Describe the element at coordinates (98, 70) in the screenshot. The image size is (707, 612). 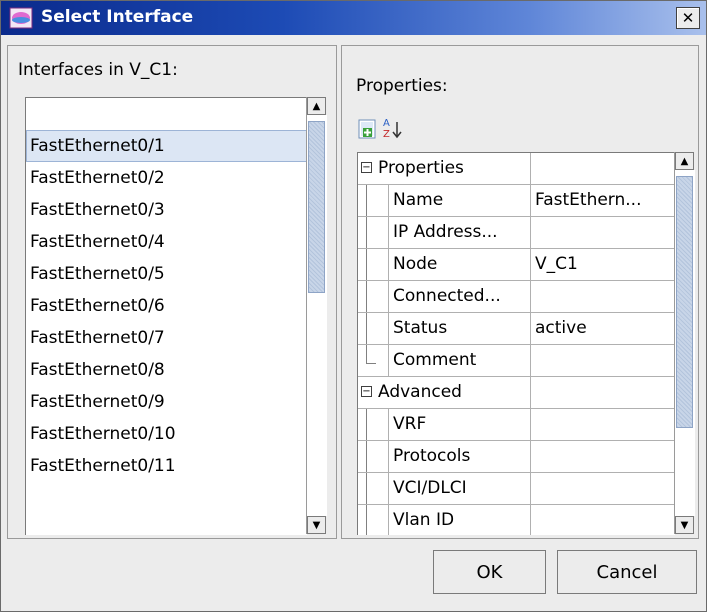
I see `interfaces-label: Interfaces in V_C1:` at that location.